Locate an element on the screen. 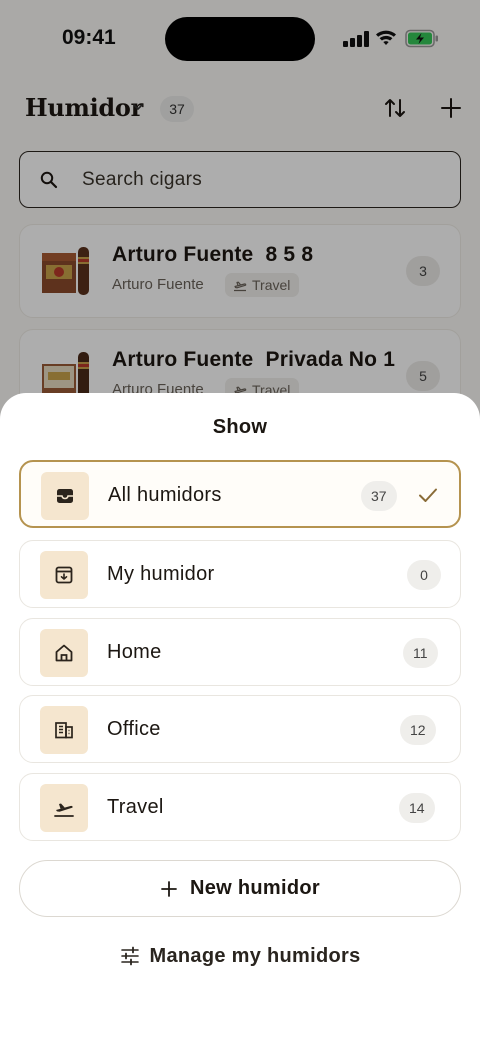 The image size is (480, 1044). archive-box-icon is located at coordinates (64, 575).